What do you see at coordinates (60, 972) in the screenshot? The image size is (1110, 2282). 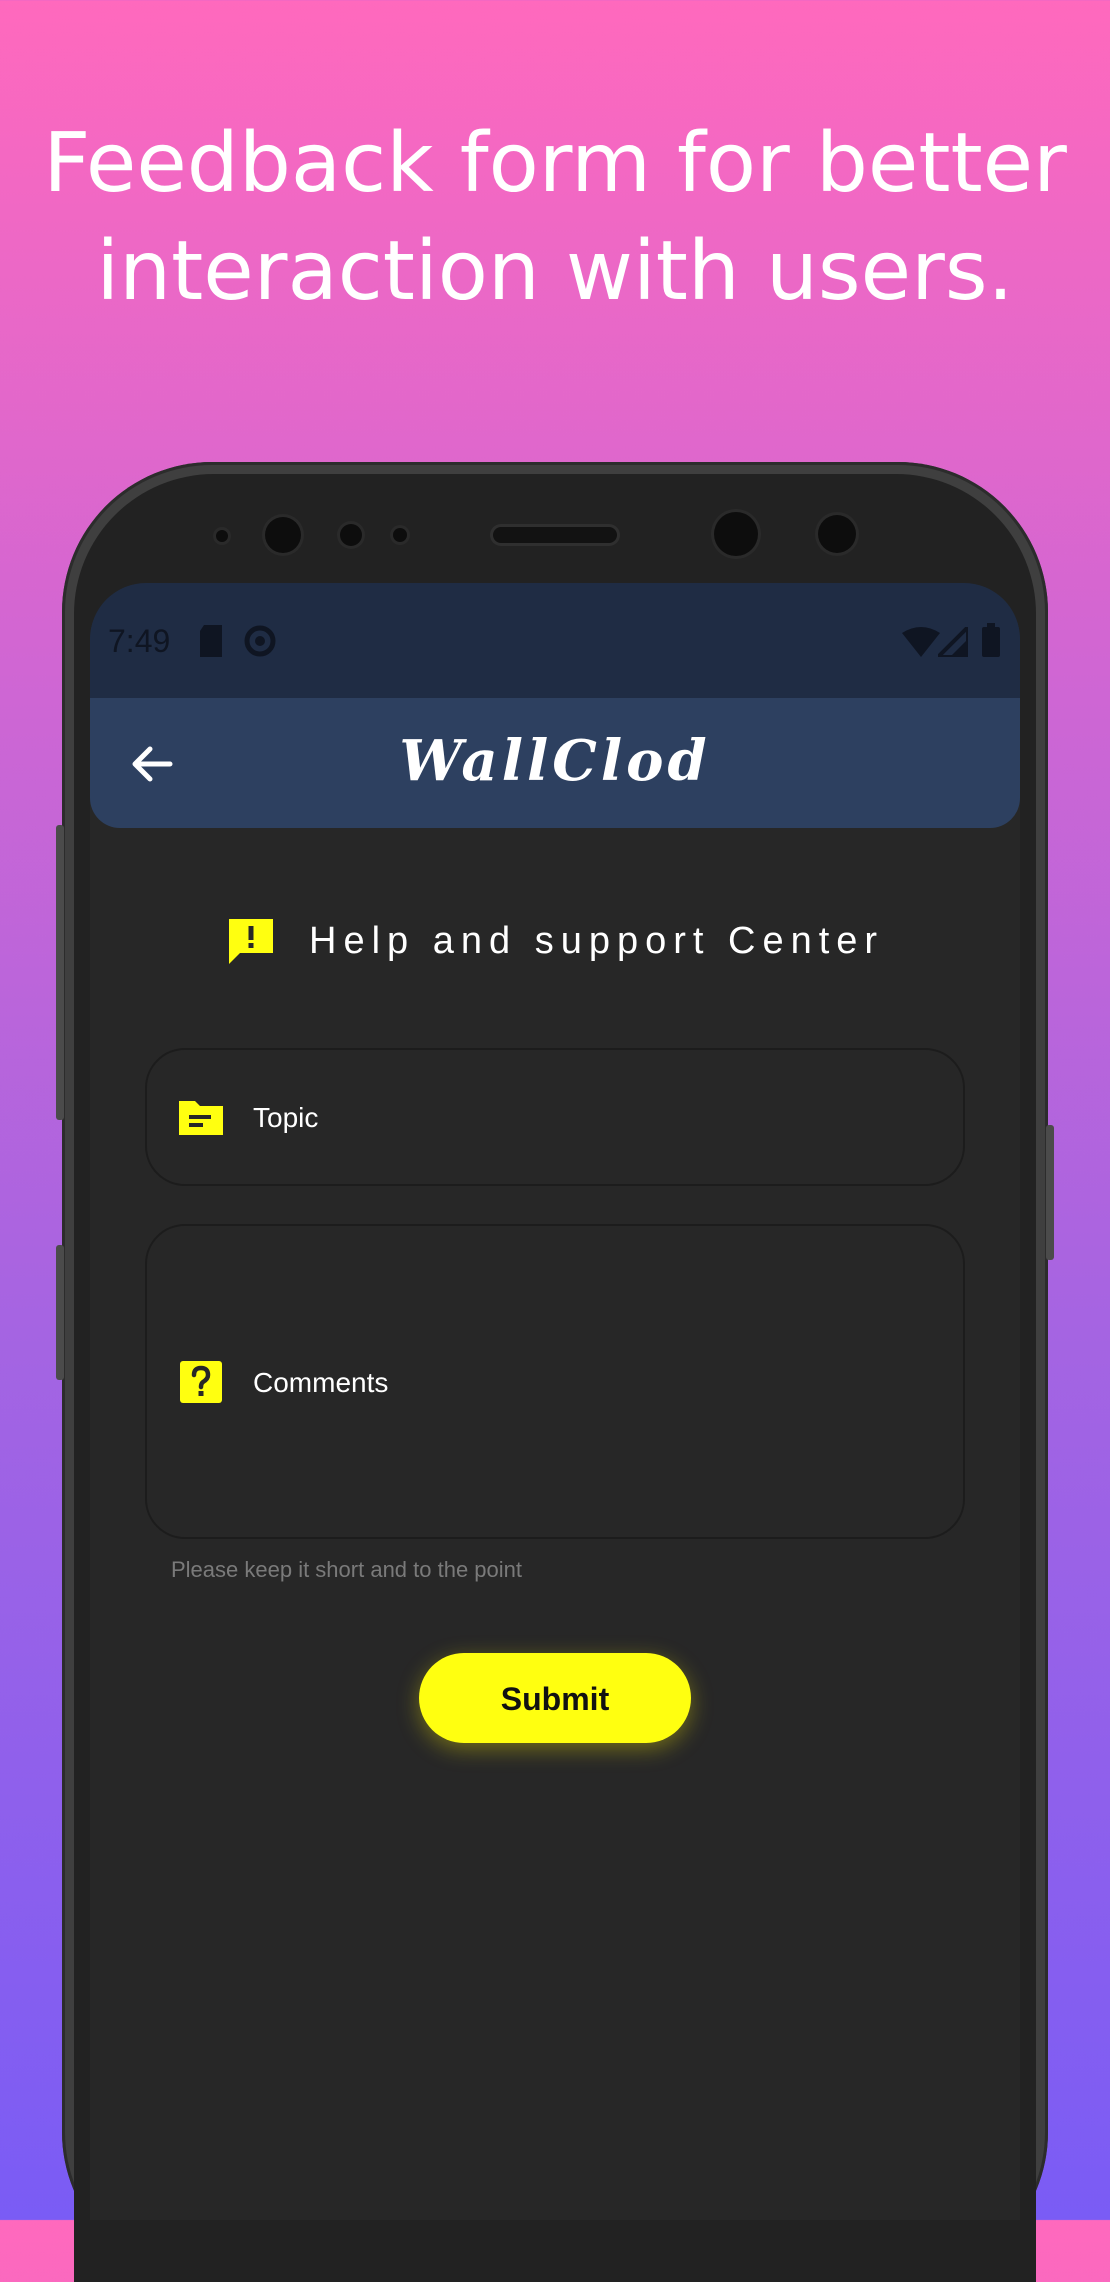 I see `phone-volume-button` at bounding box center [60, 972].